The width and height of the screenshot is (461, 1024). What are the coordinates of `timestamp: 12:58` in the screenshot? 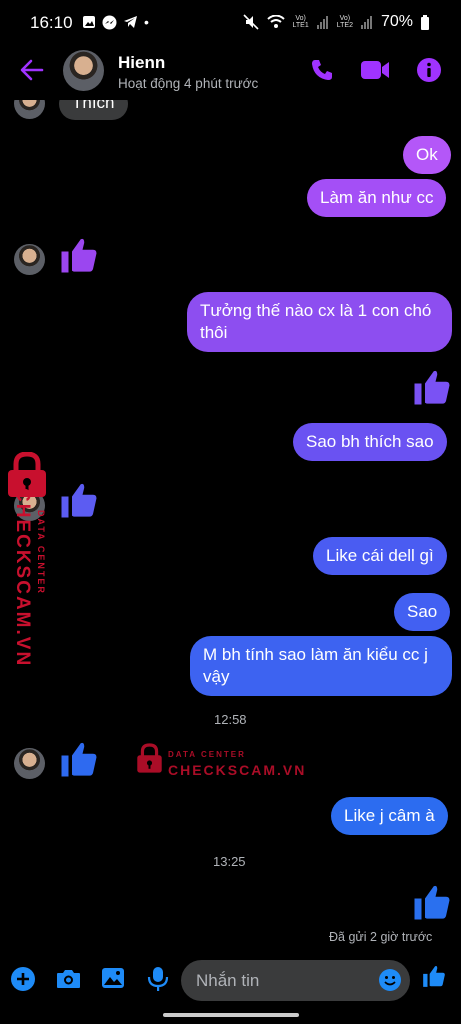 It's located at (230, 719).